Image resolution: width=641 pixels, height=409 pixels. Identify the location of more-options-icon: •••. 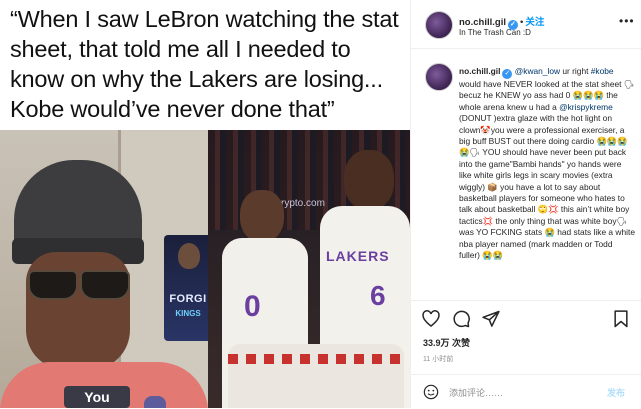
(627, 21).